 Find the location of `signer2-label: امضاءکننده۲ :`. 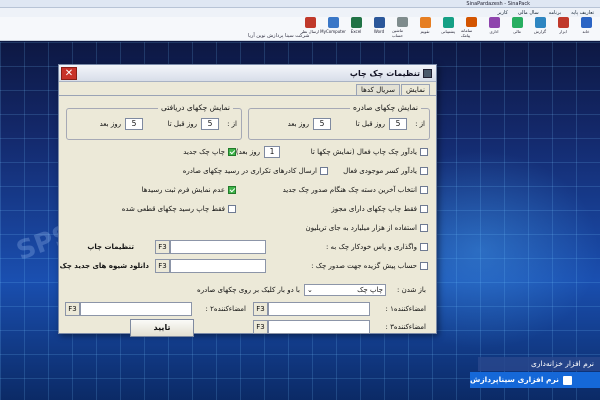

signer2-label: امضاءکننده۲ : is located at coordinates (225, 309).